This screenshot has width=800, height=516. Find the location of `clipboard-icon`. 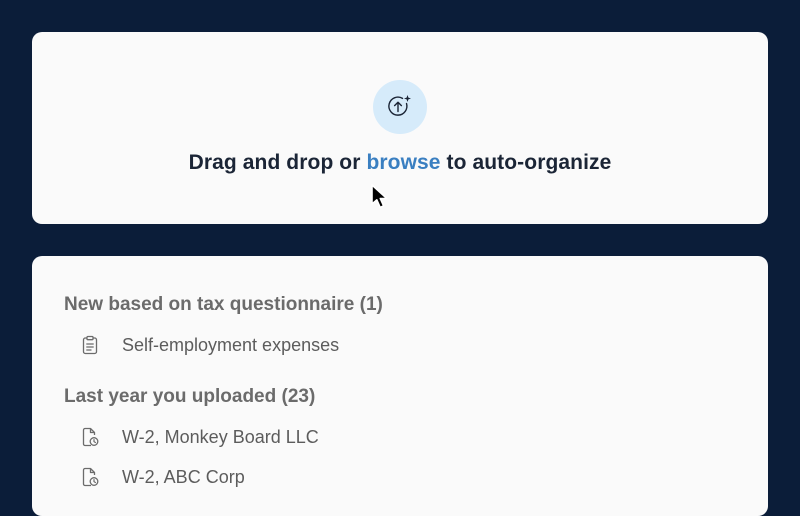

clipboard-icon is located at coordinates (90, 345).